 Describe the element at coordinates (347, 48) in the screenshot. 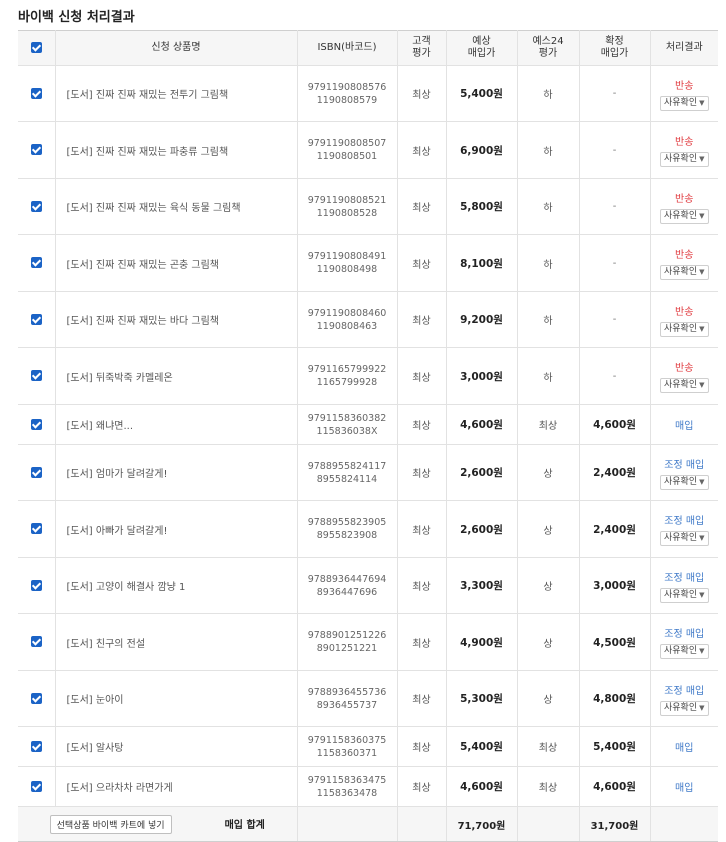

I see `header-isbn: ISBN(바코드)` at that location.